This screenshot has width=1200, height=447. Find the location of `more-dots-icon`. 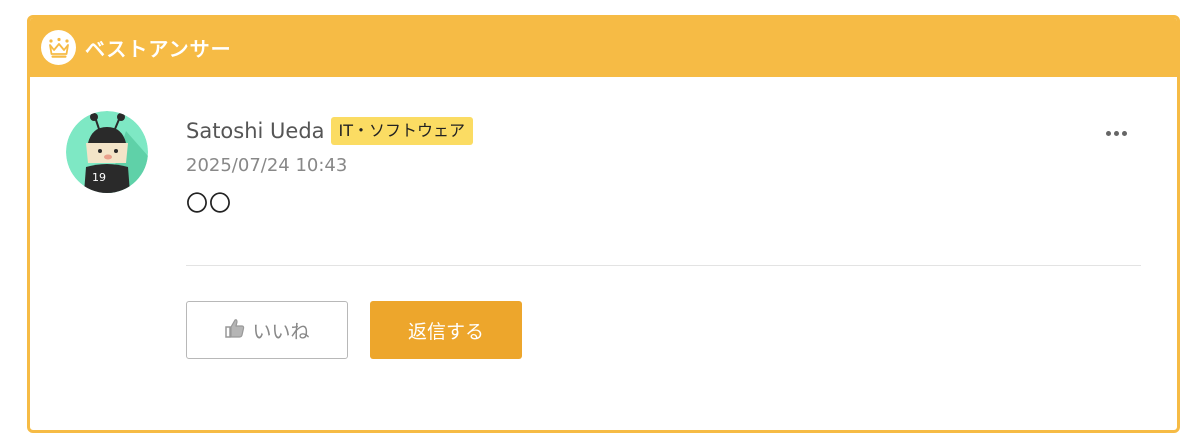

more-dots-icon is located at coordinates (1116, 133).